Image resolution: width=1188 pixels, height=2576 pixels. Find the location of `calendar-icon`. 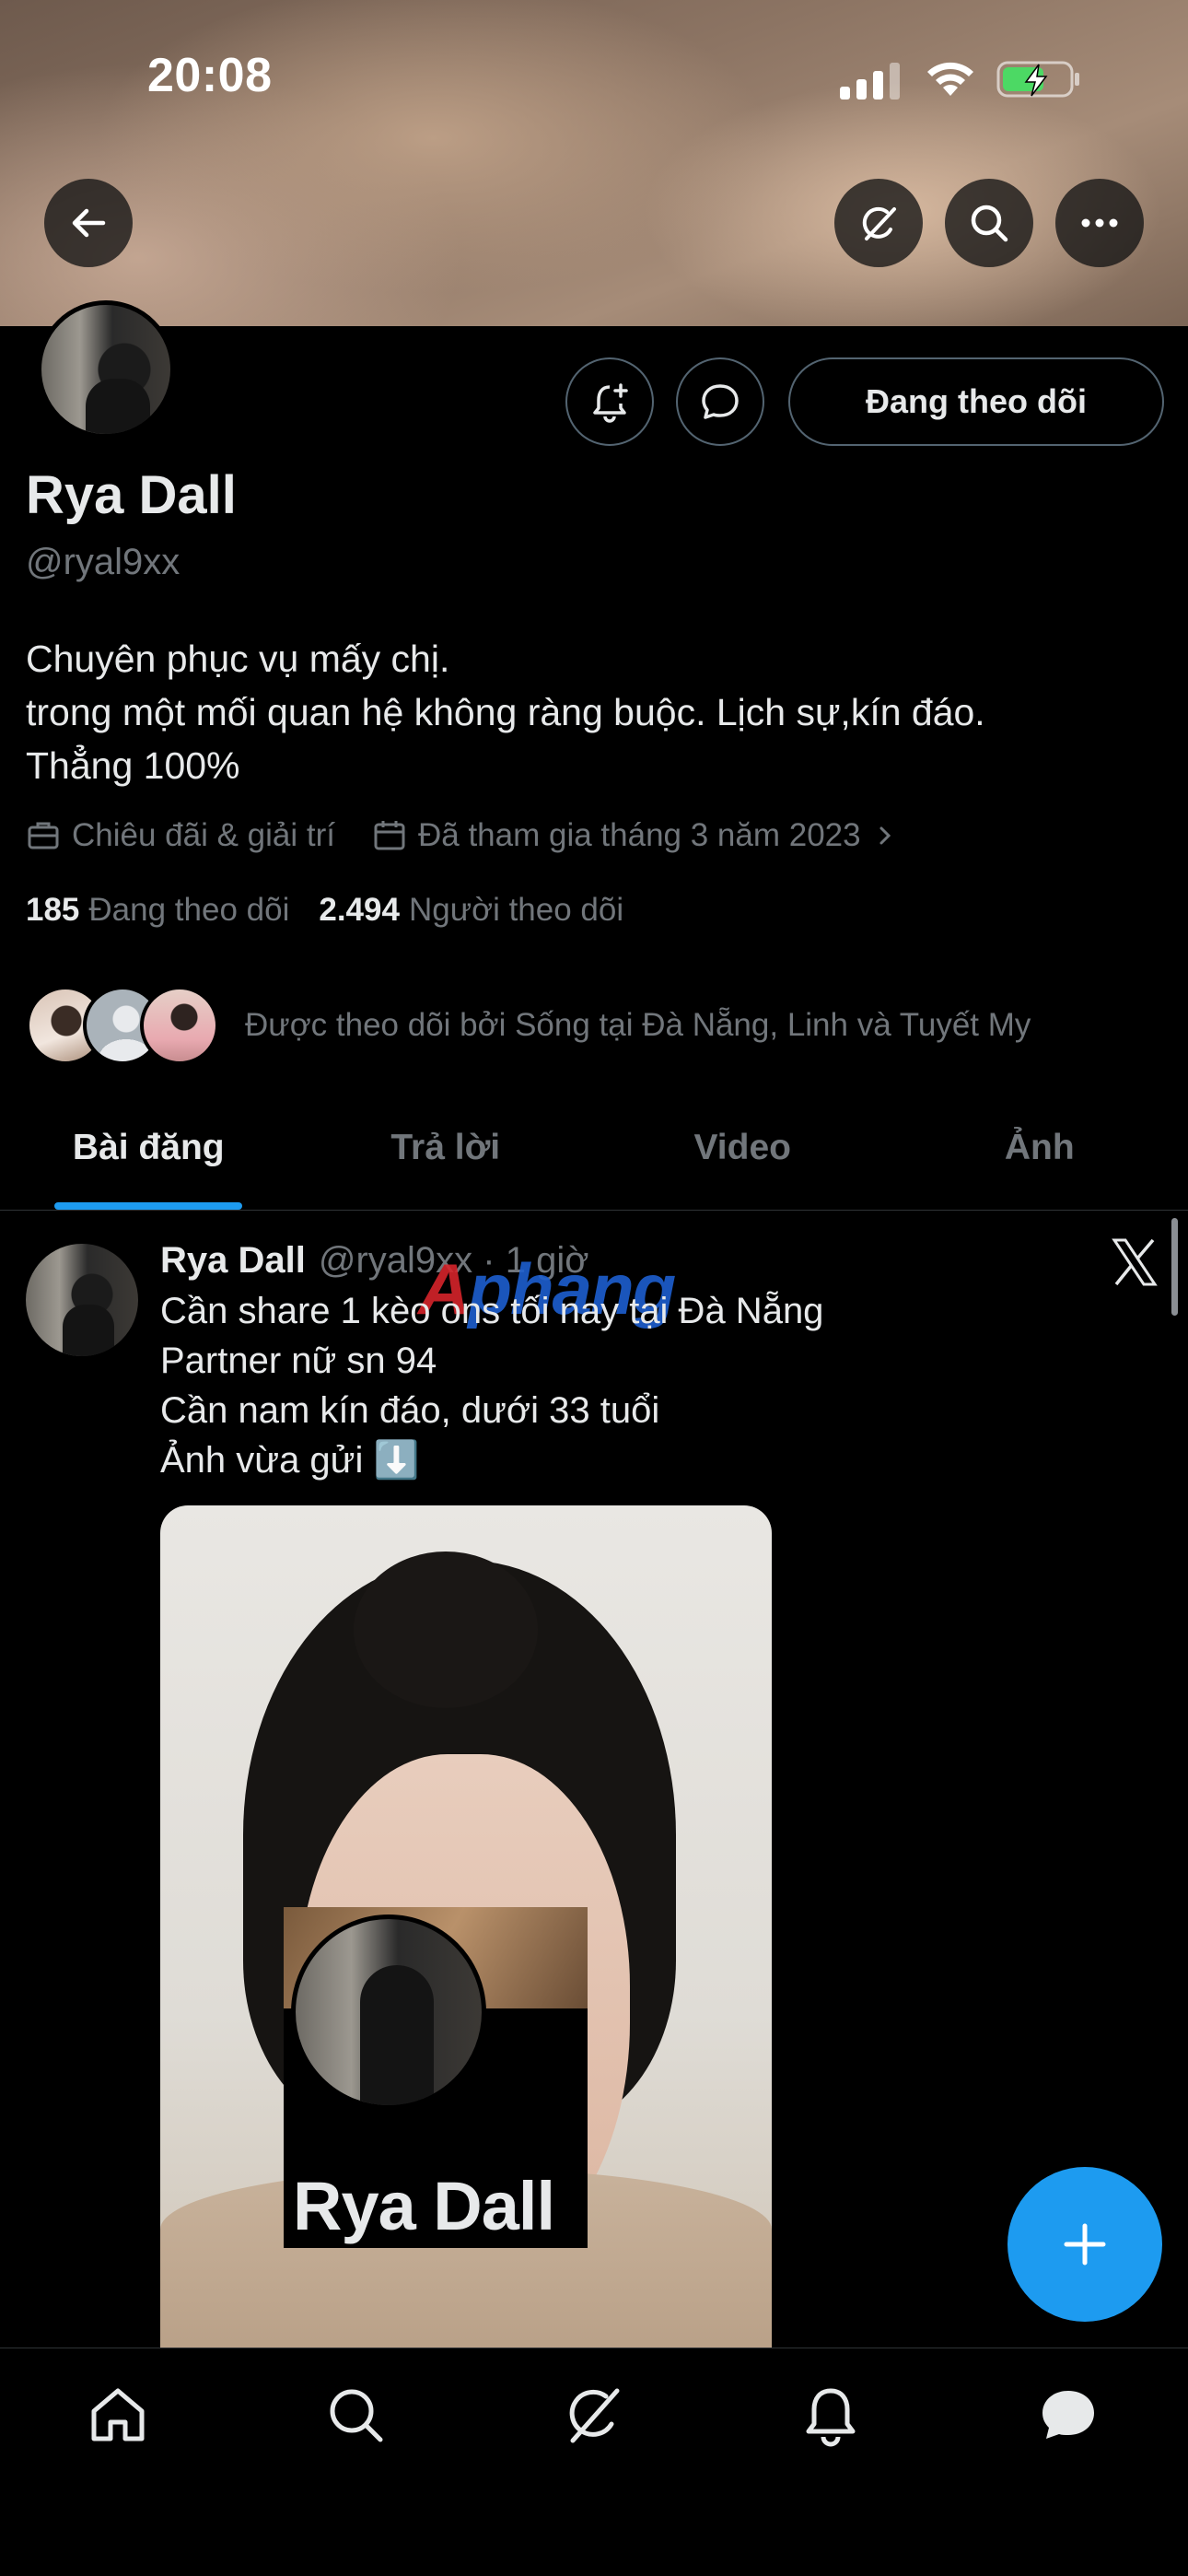

calendar-icon is located at coordinates (389, 835).